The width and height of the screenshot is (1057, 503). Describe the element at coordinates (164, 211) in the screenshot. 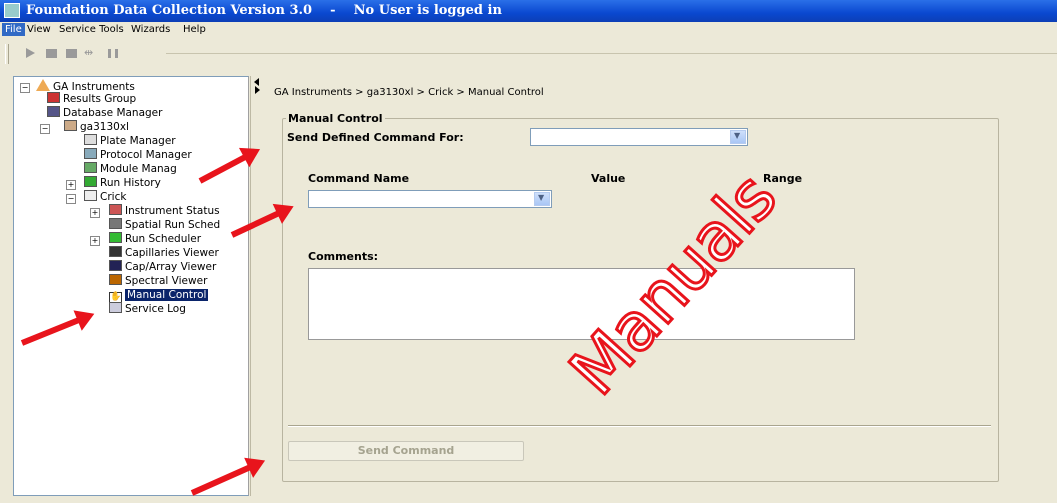

I see `tree-item-instrument-status: Instrument Status` at that location.